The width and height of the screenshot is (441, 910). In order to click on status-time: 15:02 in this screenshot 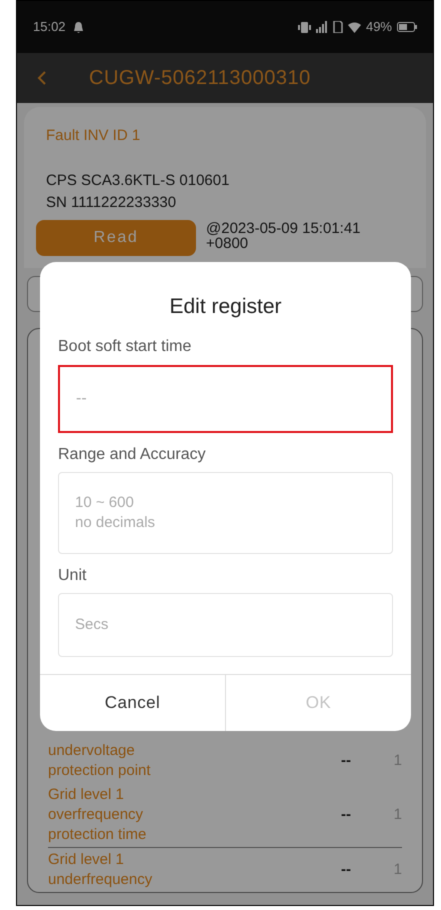, I will do `click(49, 27)`.